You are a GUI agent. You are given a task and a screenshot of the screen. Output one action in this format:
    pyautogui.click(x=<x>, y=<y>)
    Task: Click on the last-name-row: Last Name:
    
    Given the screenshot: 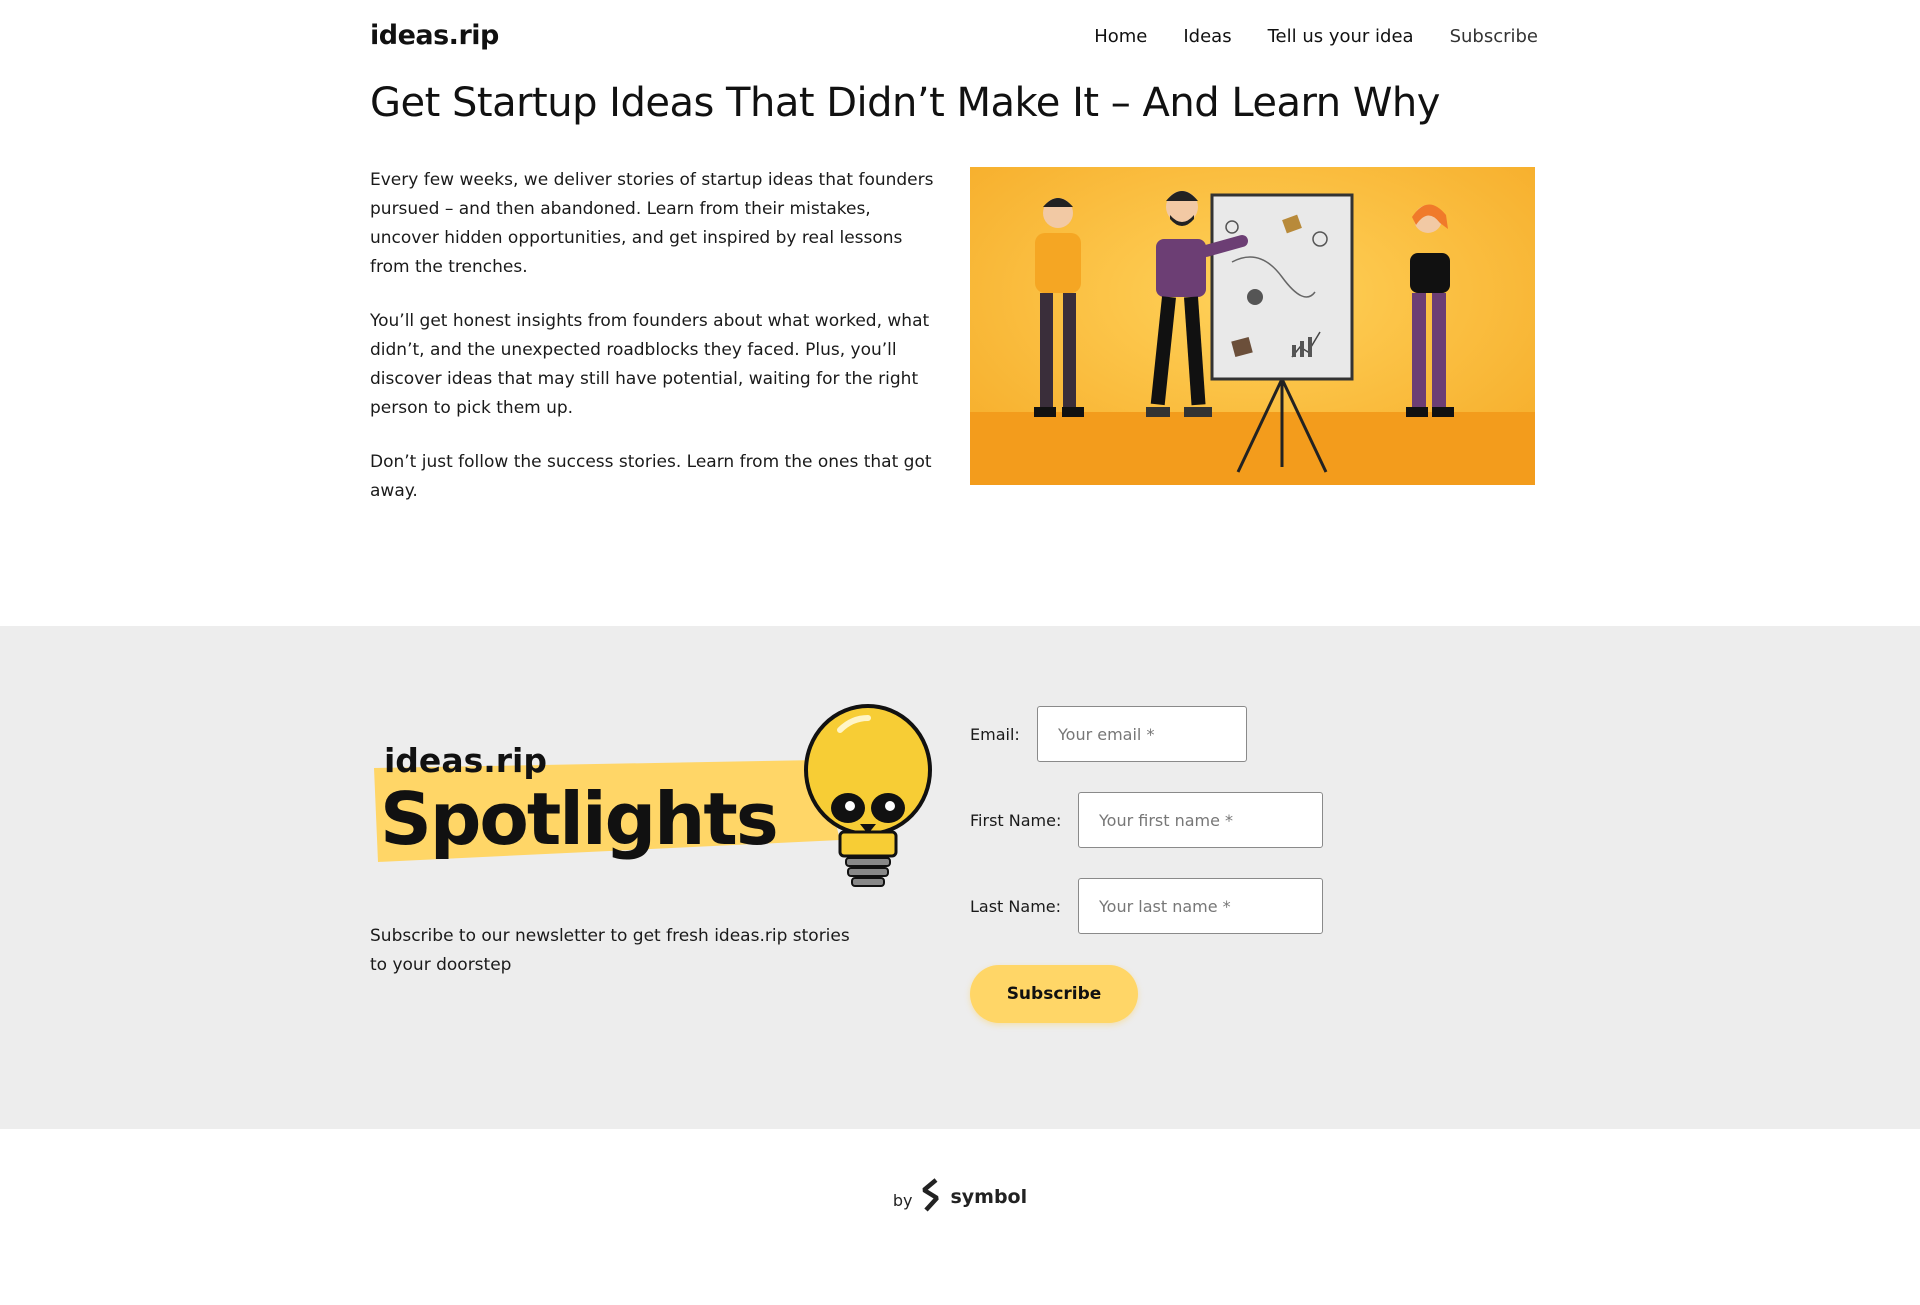 What is the action you would take?
    pyautogui.click(x=1146, y=906)
    